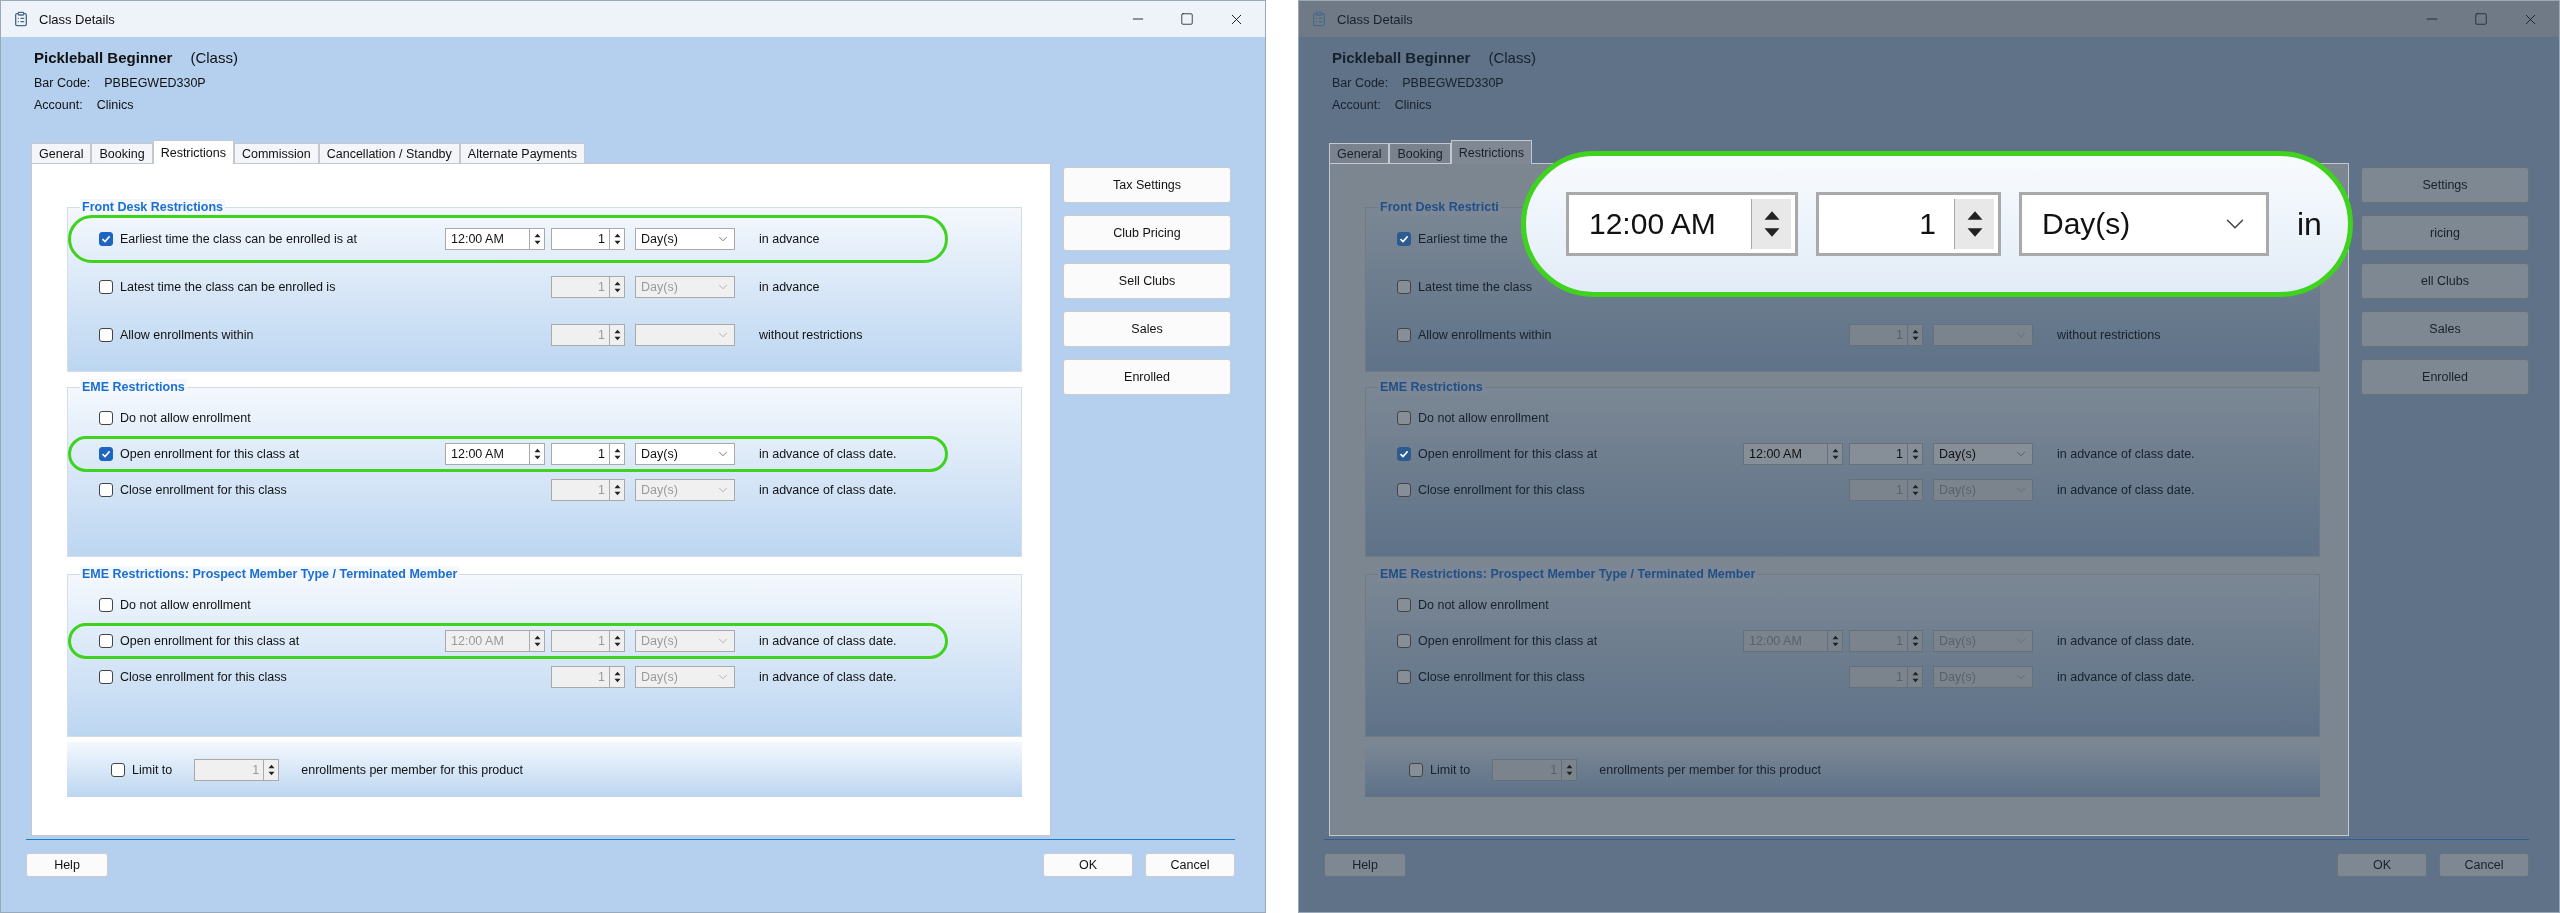  Describe the element at coordinates (1147, 185) in the screenshot. I see `side-button: Tax Settings` at that location.